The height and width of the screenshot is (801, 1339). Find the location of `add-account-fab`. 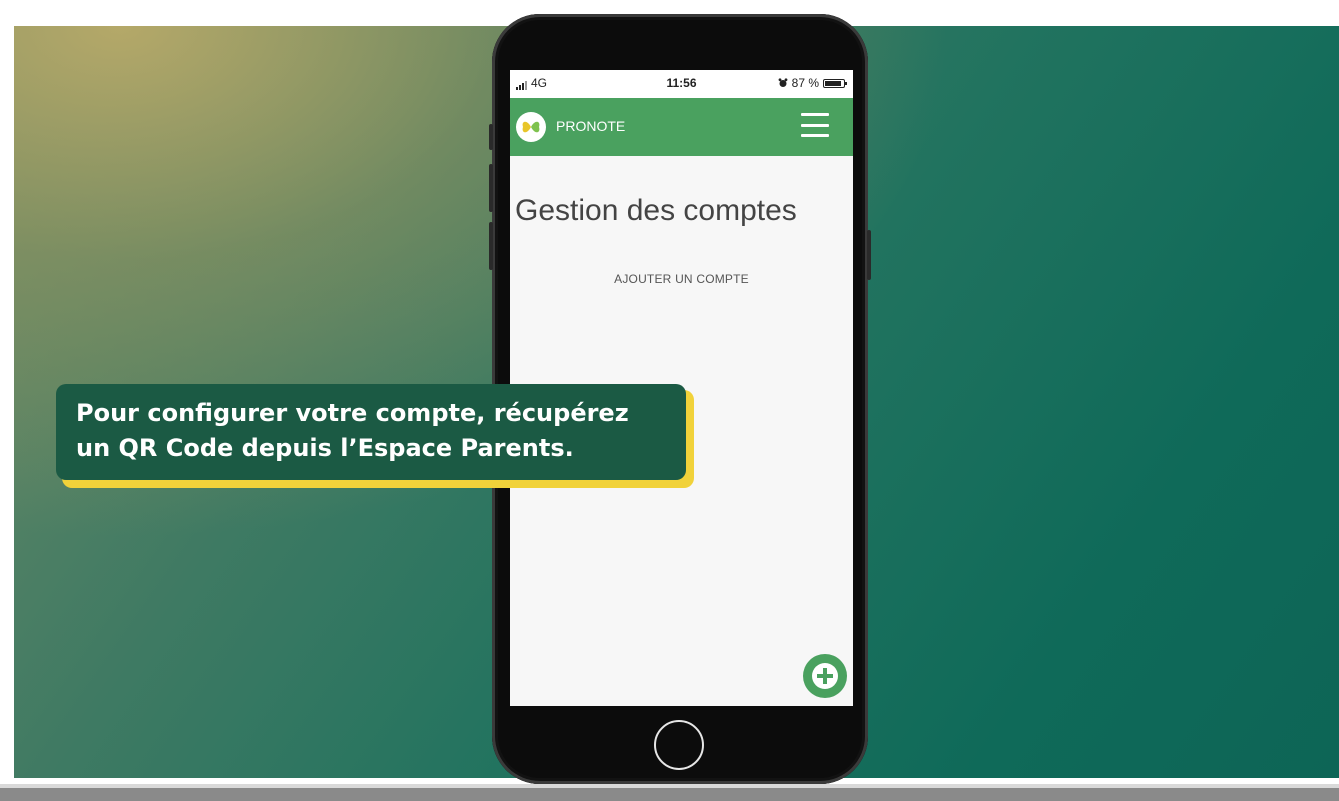

add-account-fab is located at coordinates (825, 676).